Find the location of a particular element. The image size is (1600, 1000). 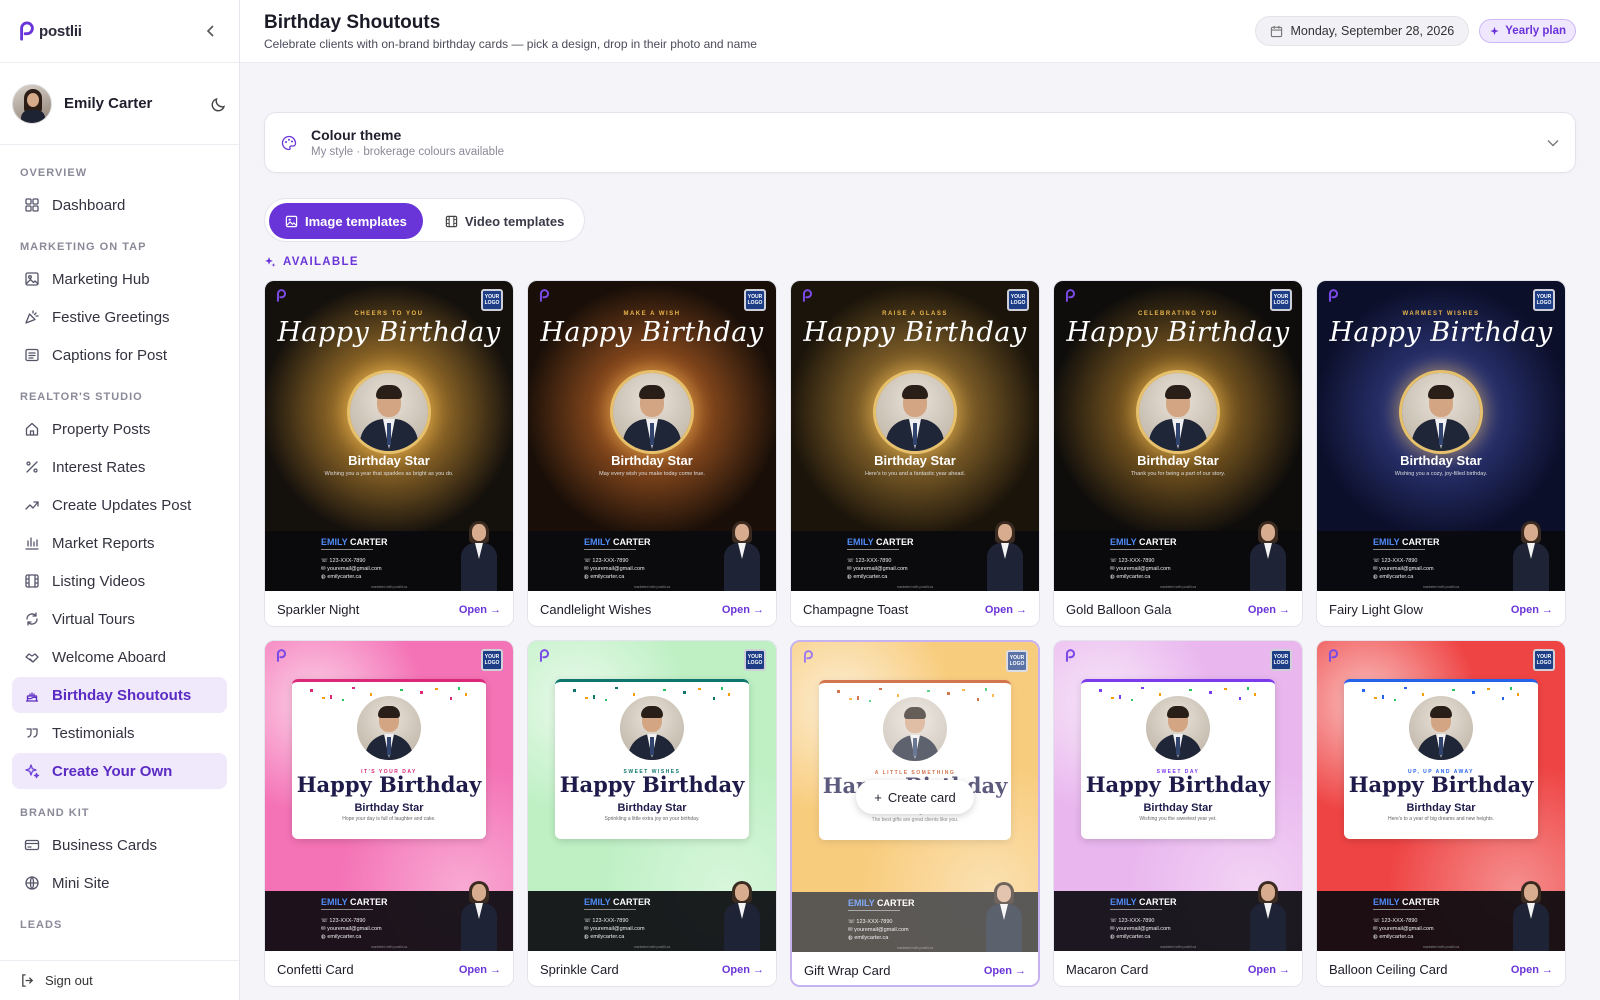

card-footer: Sprinkle Card Open → is located at coordinates (652, 968).